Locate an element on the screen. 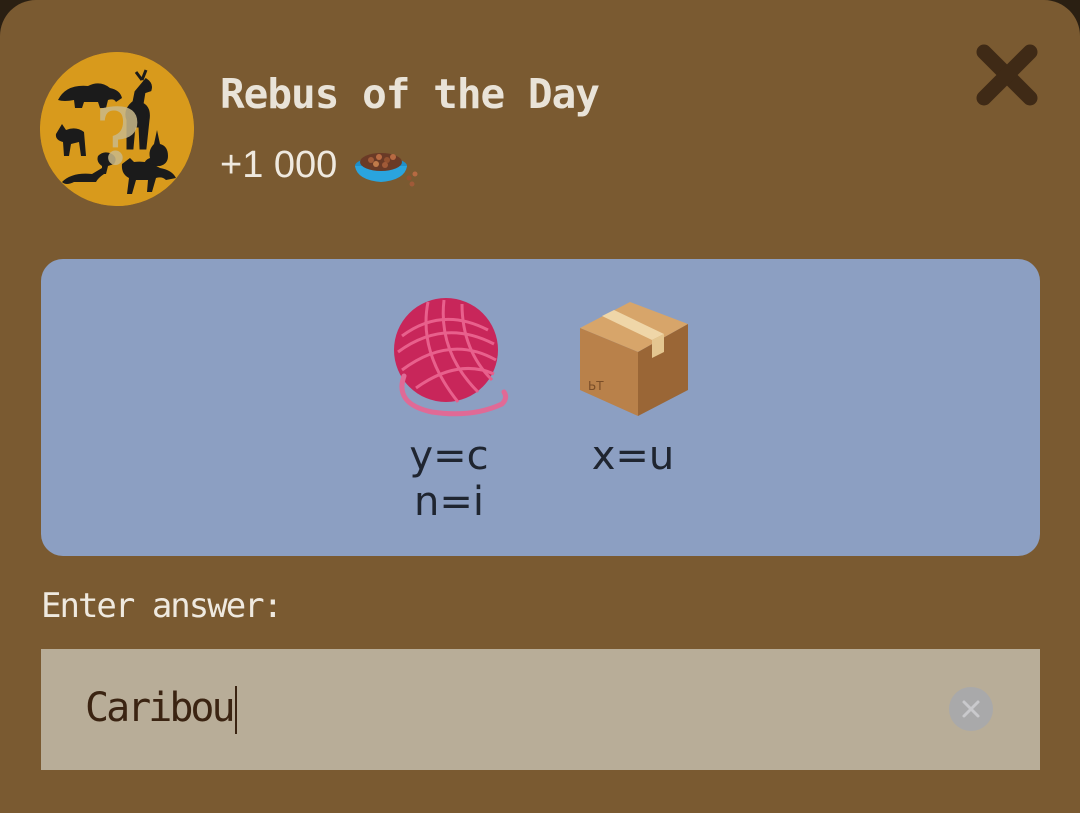 The height and width of the screenshot is (813, 1080). cardboard-box-icon: ЬТ is located at coordinates (633, 357).